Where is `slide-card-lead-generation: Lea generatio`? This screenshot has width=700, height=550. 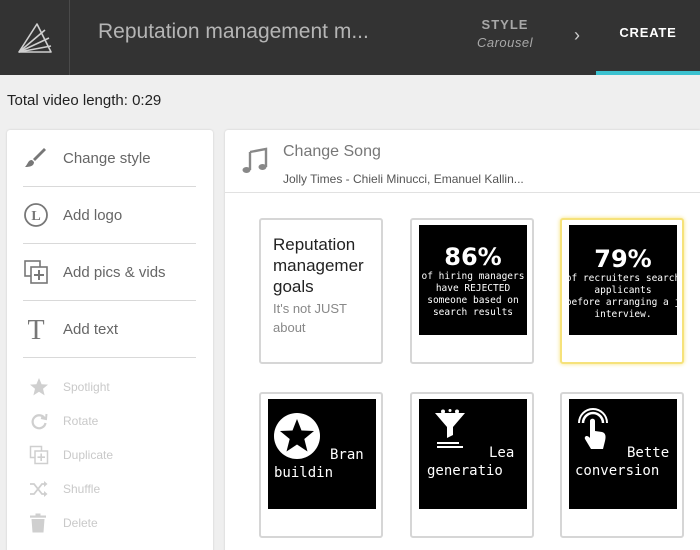
slide-card-lead-generation: Lea generatio is located at coordinates (472, 465).